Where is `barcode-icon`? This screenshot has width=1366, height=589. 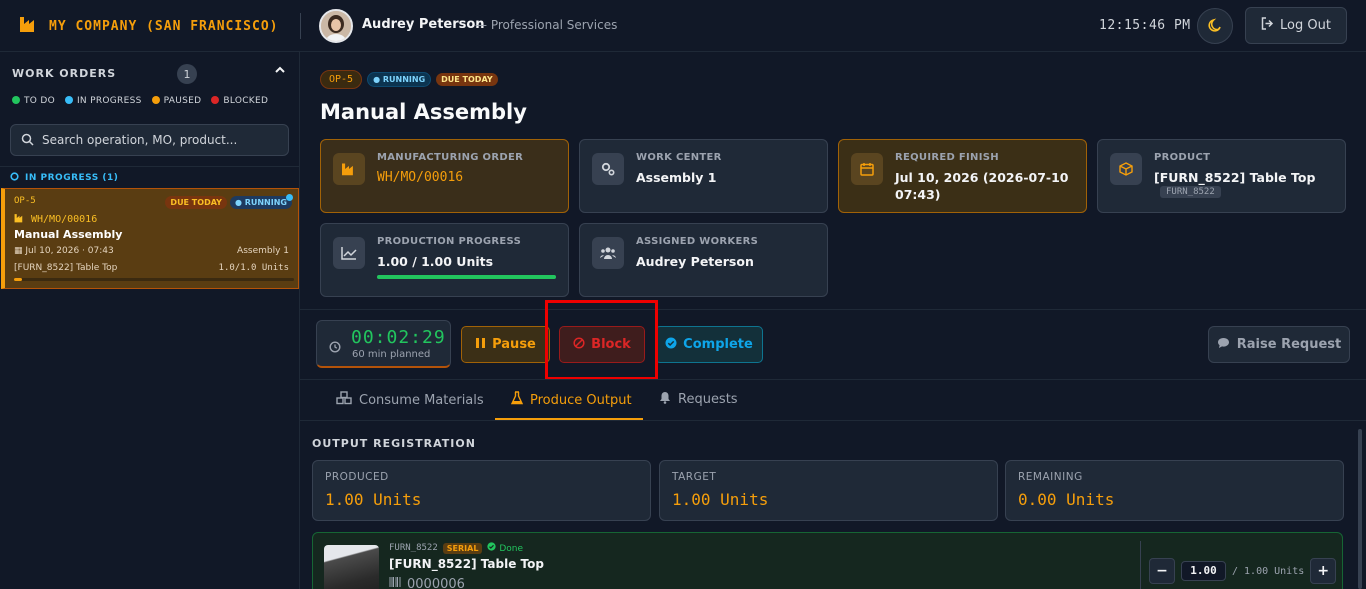 barcode-icon is located at coordinates (395, 582).